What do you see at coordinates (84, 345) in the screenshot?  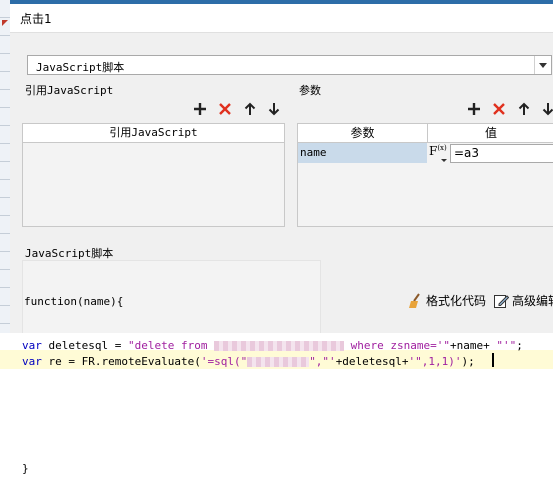 I see `code-text: deletesql =` at bounding box center [84, 345].